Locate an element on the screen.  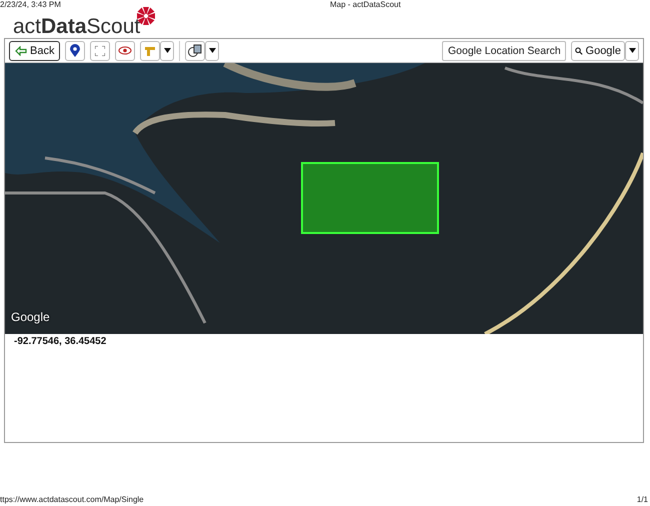
coordinates-text: -92.77546, 36.45452 is located at coordinates (60, 342).